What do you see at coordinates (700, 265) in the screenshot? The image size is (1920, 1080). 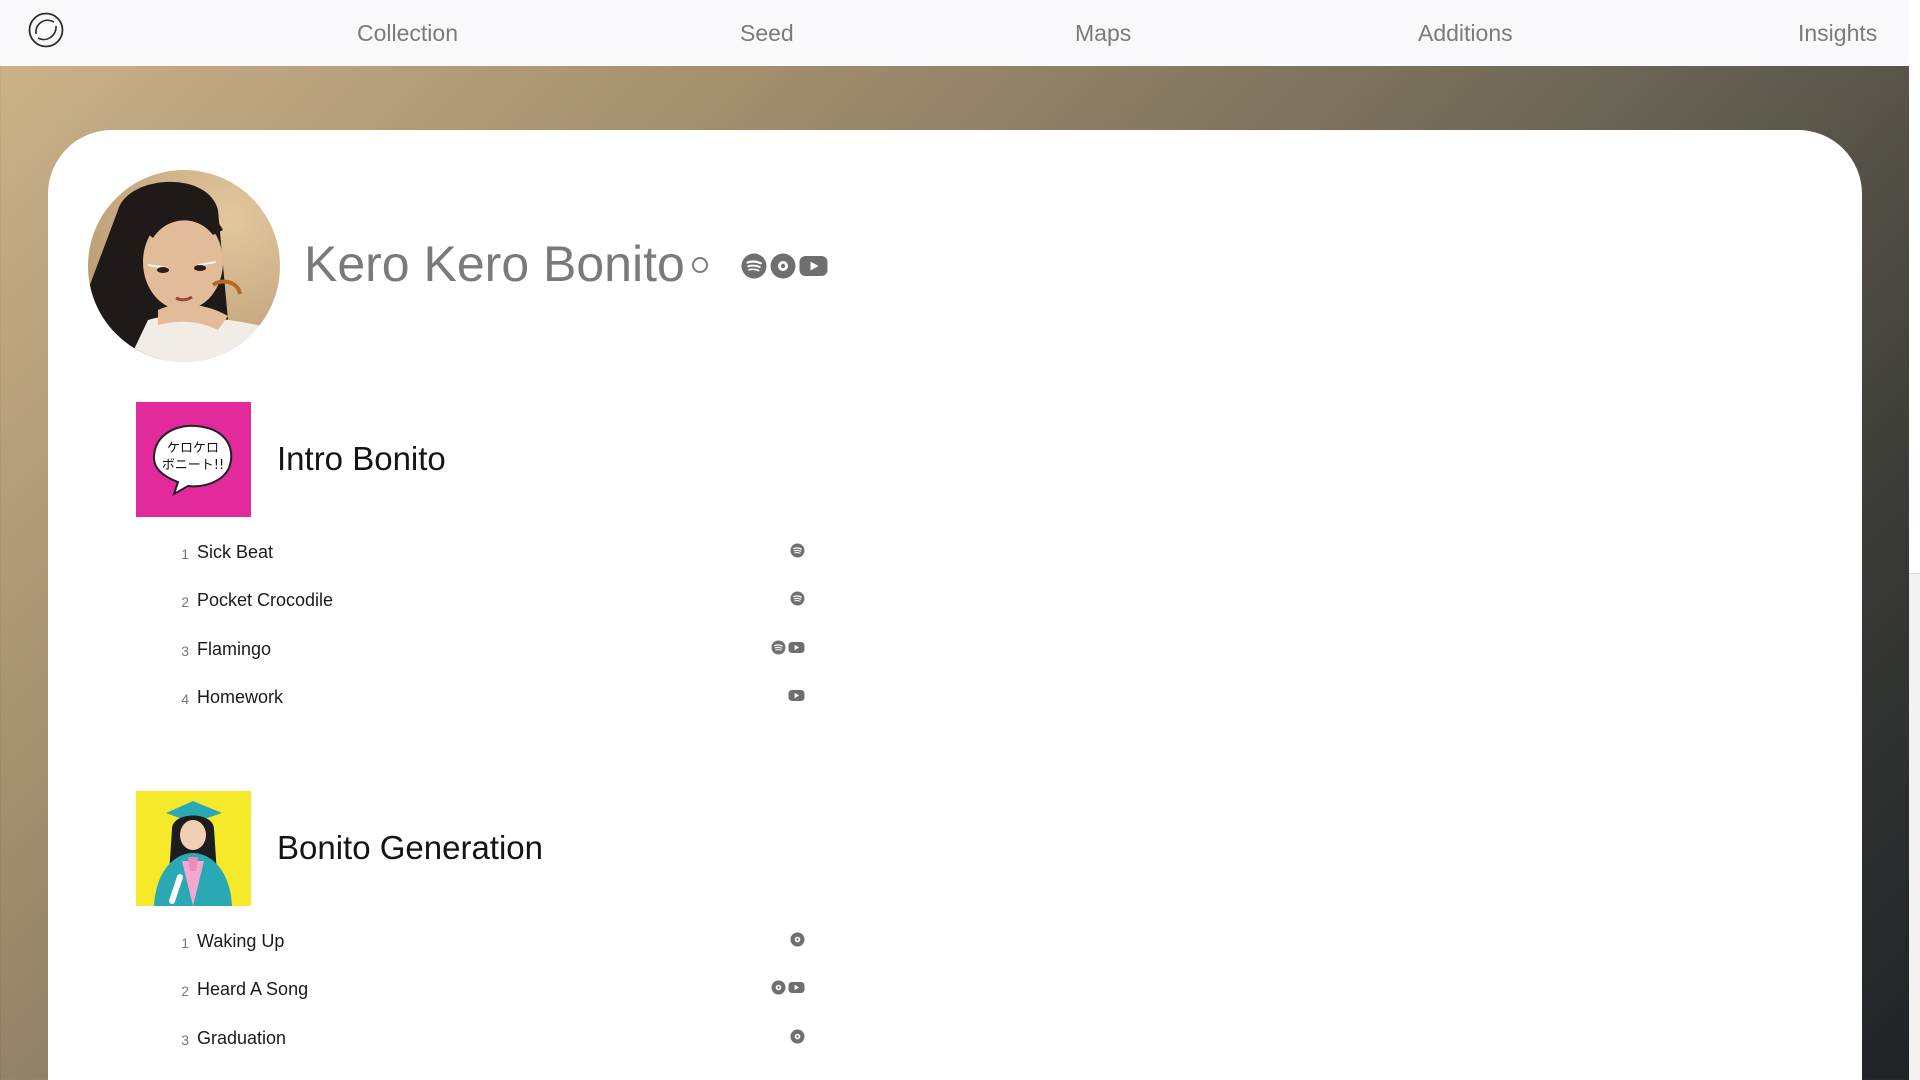 I see `follow-toggle` at bounding box center [700, 265].